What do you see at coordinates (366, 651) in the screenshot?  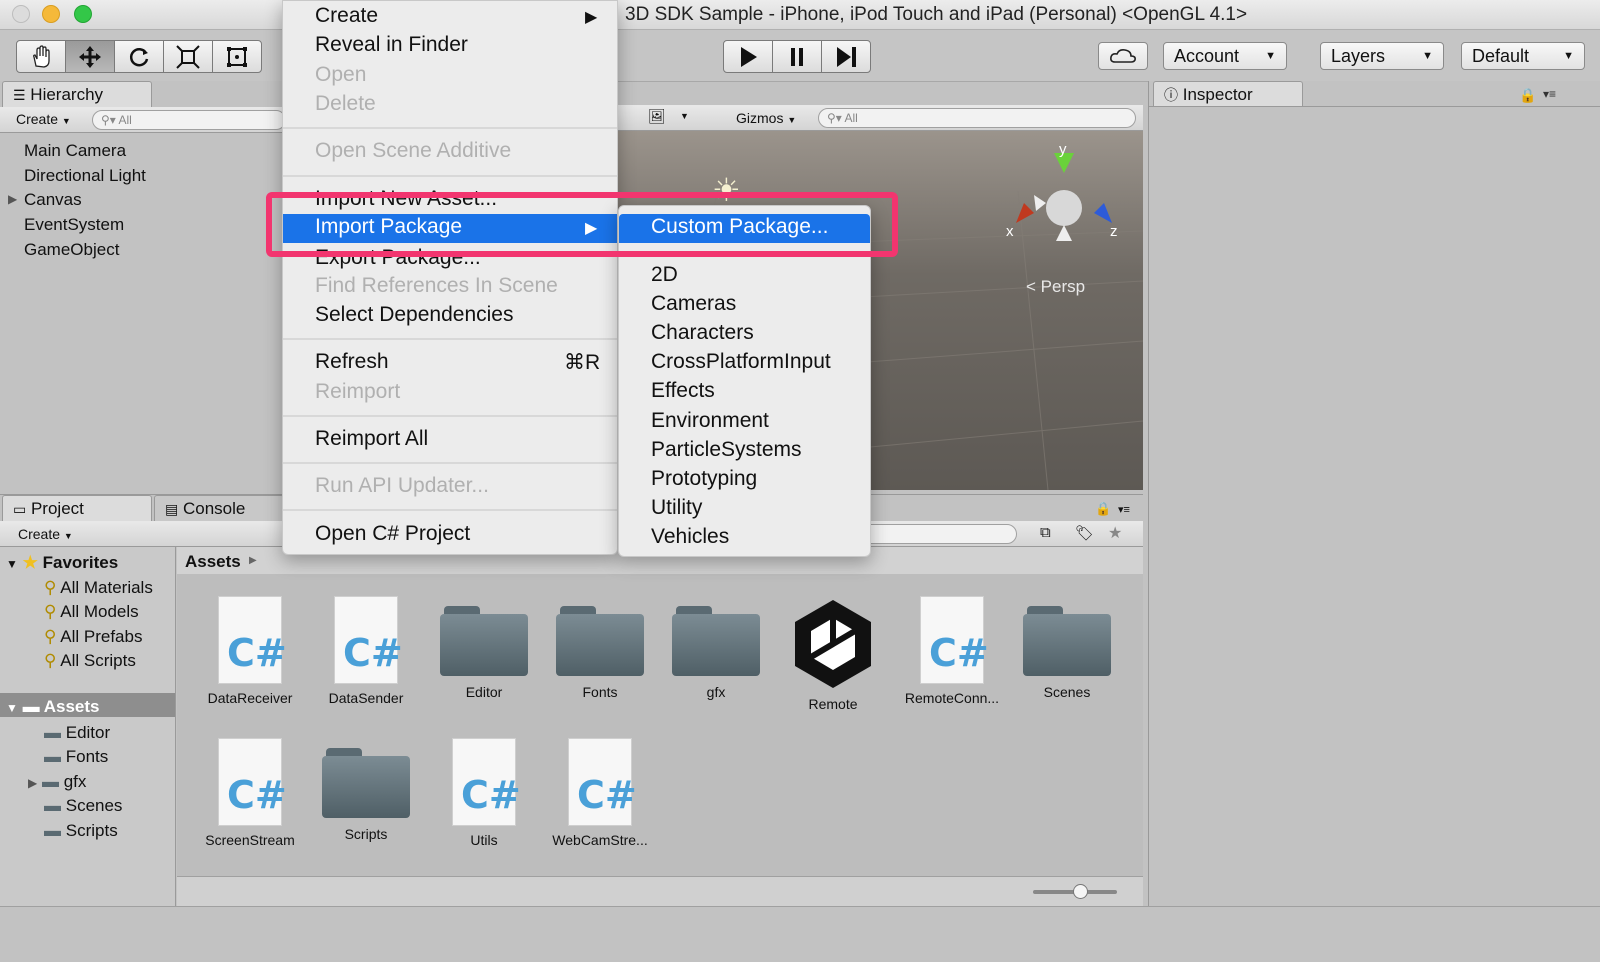 I see `asset-script: C# DataSender` at bounding box center [366, 651].